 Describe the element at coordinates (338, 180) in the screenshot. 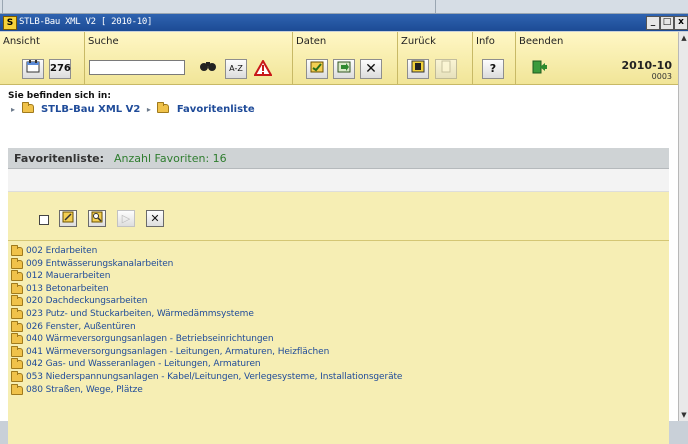

I see `favorites-spacer` at that location.